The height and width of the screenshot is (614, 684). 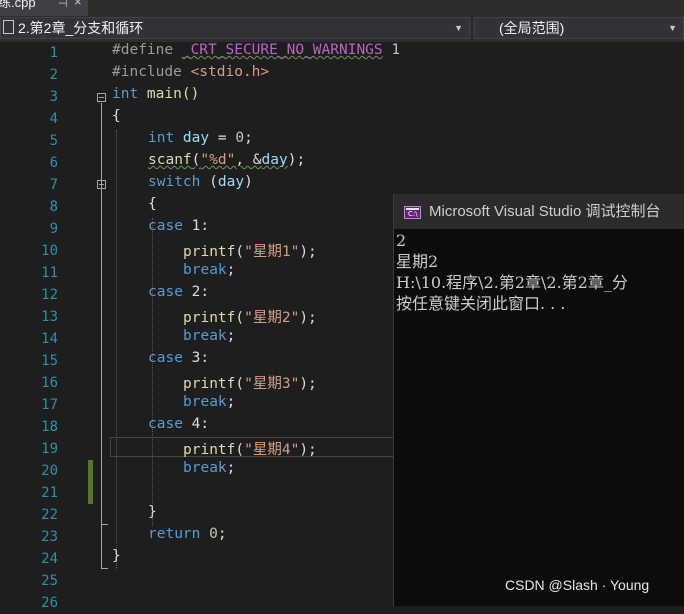 What do you see at coordinates (49, 273) in the screenshot?
I see `line-number: 11` at bounding box center [49, 273].